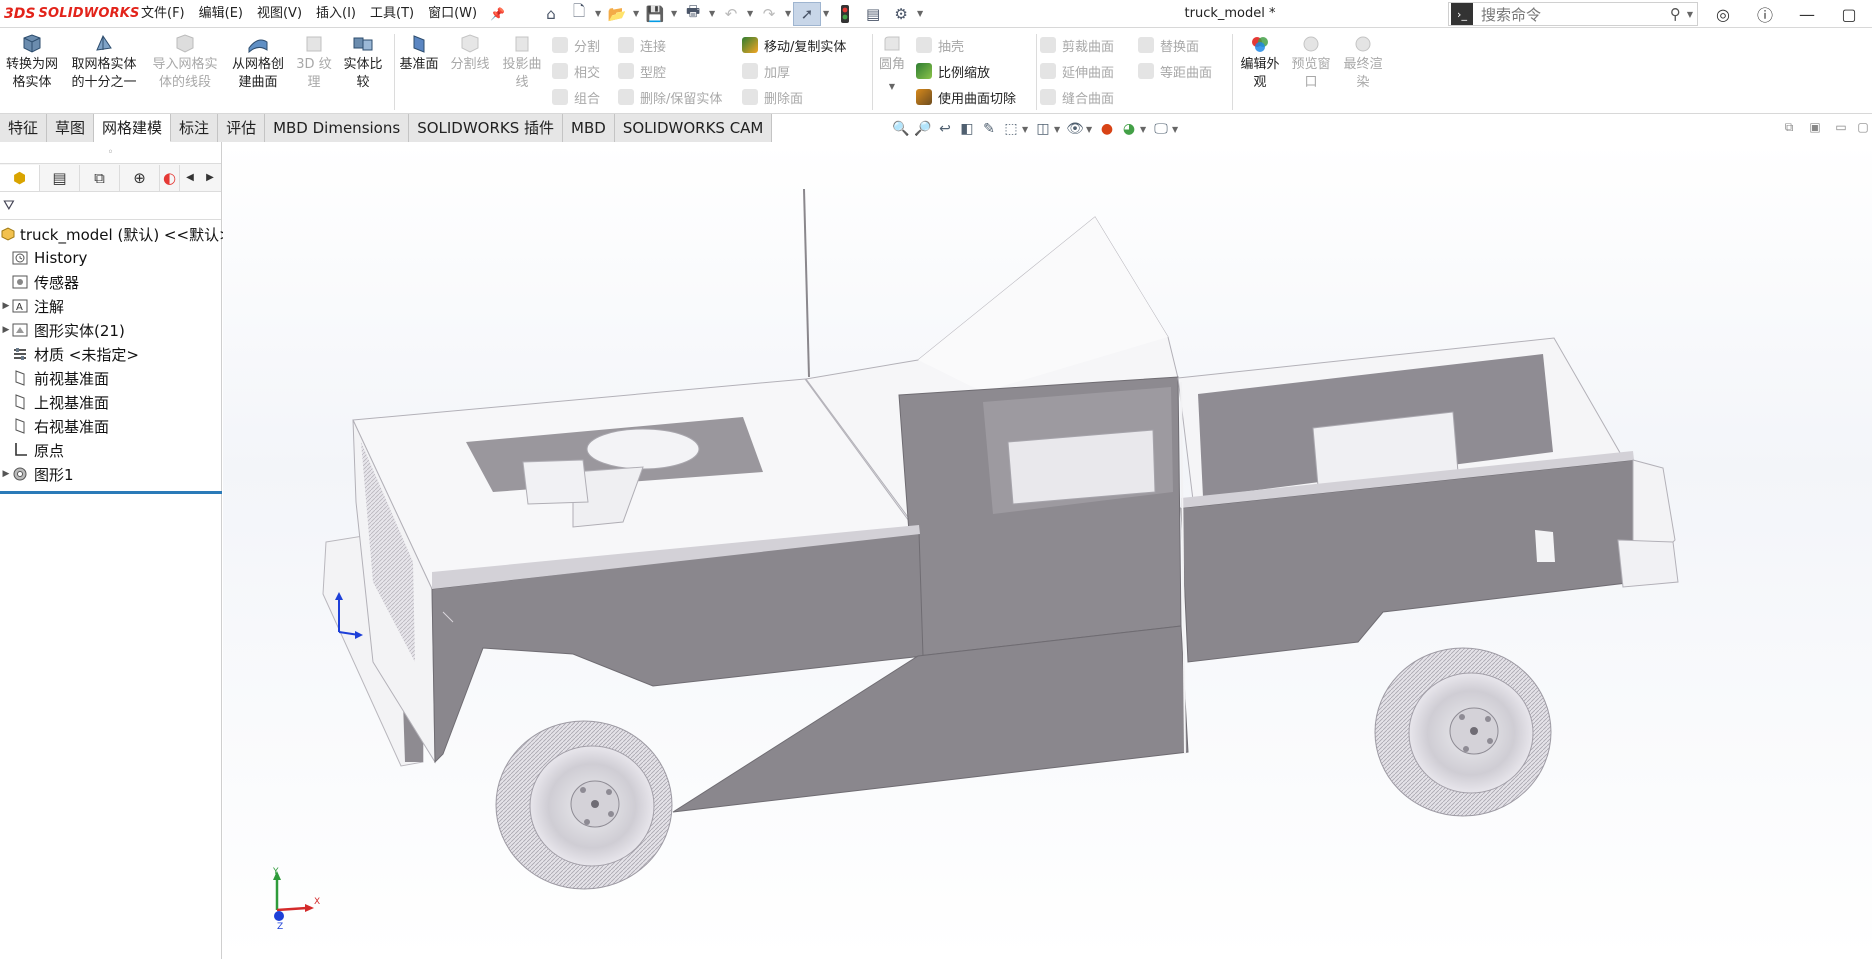 The width and height of the screenshot is (1872, 959). I want to click on body-compare-button: 实体比 较, so click(363, 63).